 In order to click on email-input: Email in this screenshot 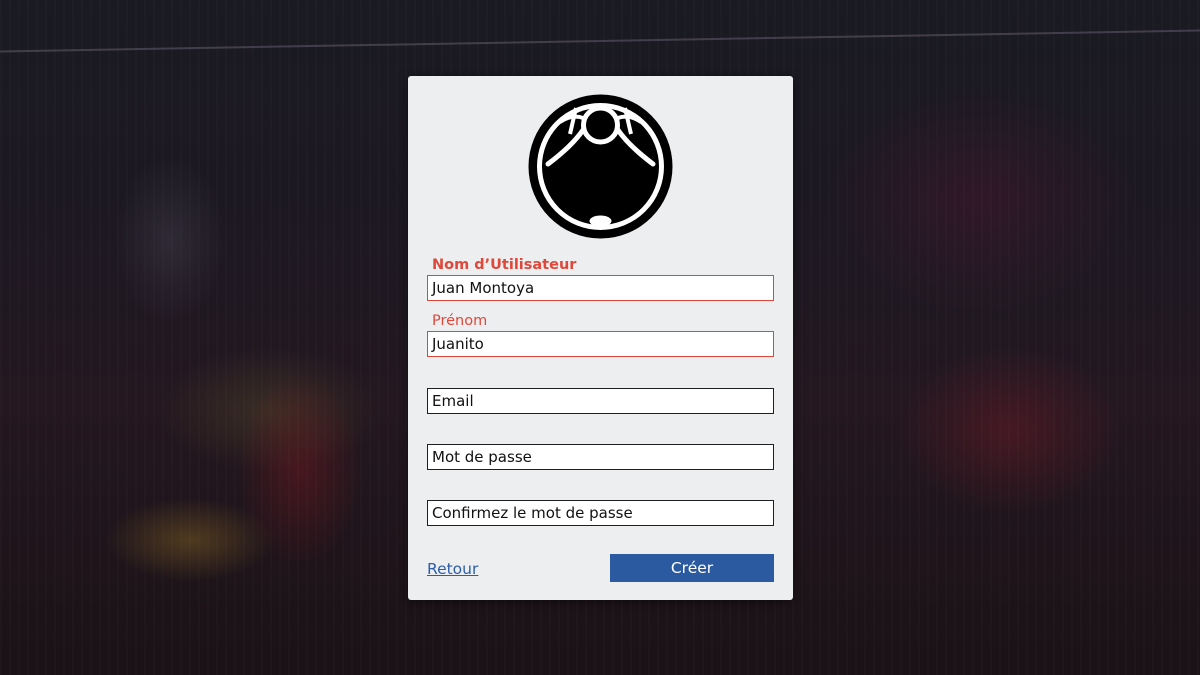, I will do `click(600, 401)`.